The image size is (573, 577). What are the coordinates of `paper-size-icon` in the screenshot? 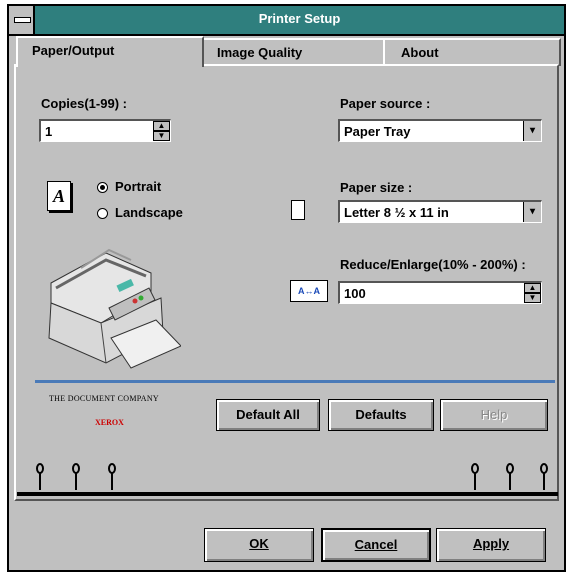 It's located at (298, 210).